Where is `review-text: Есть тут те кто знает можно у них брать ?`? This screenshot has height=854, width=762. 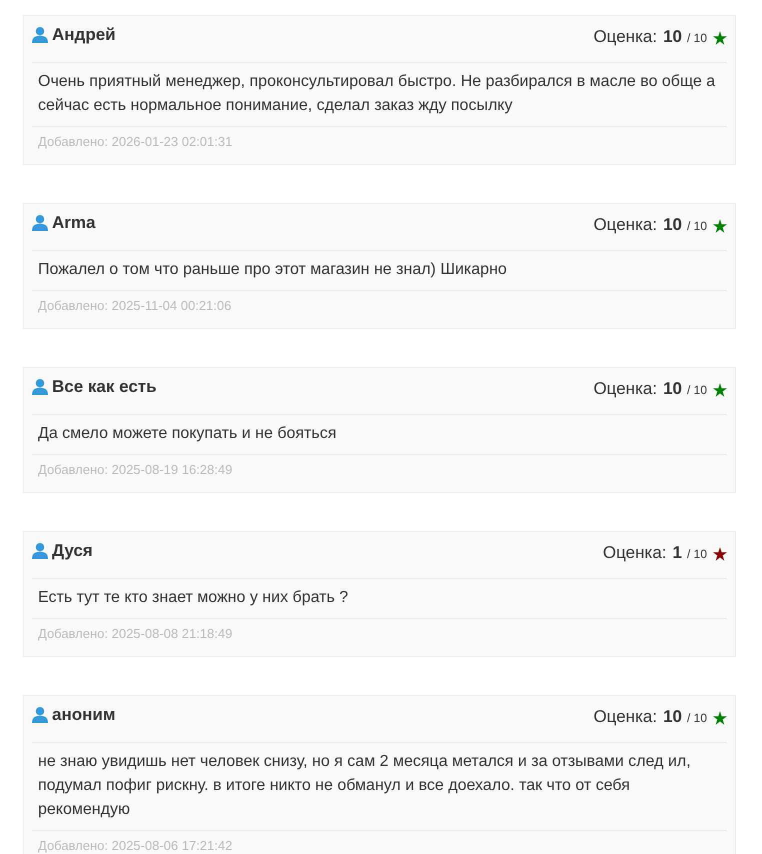 review-text: Есть тут те кто знает можно у них брать ? is located at coordinates (193, 597).